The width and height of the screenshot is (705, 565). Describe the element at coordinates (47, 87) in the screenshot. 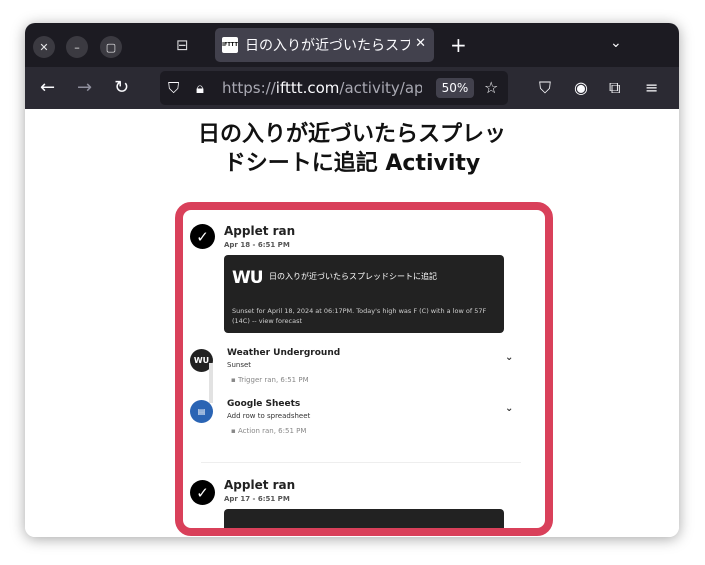

I see `back-icon: ←` at that location.